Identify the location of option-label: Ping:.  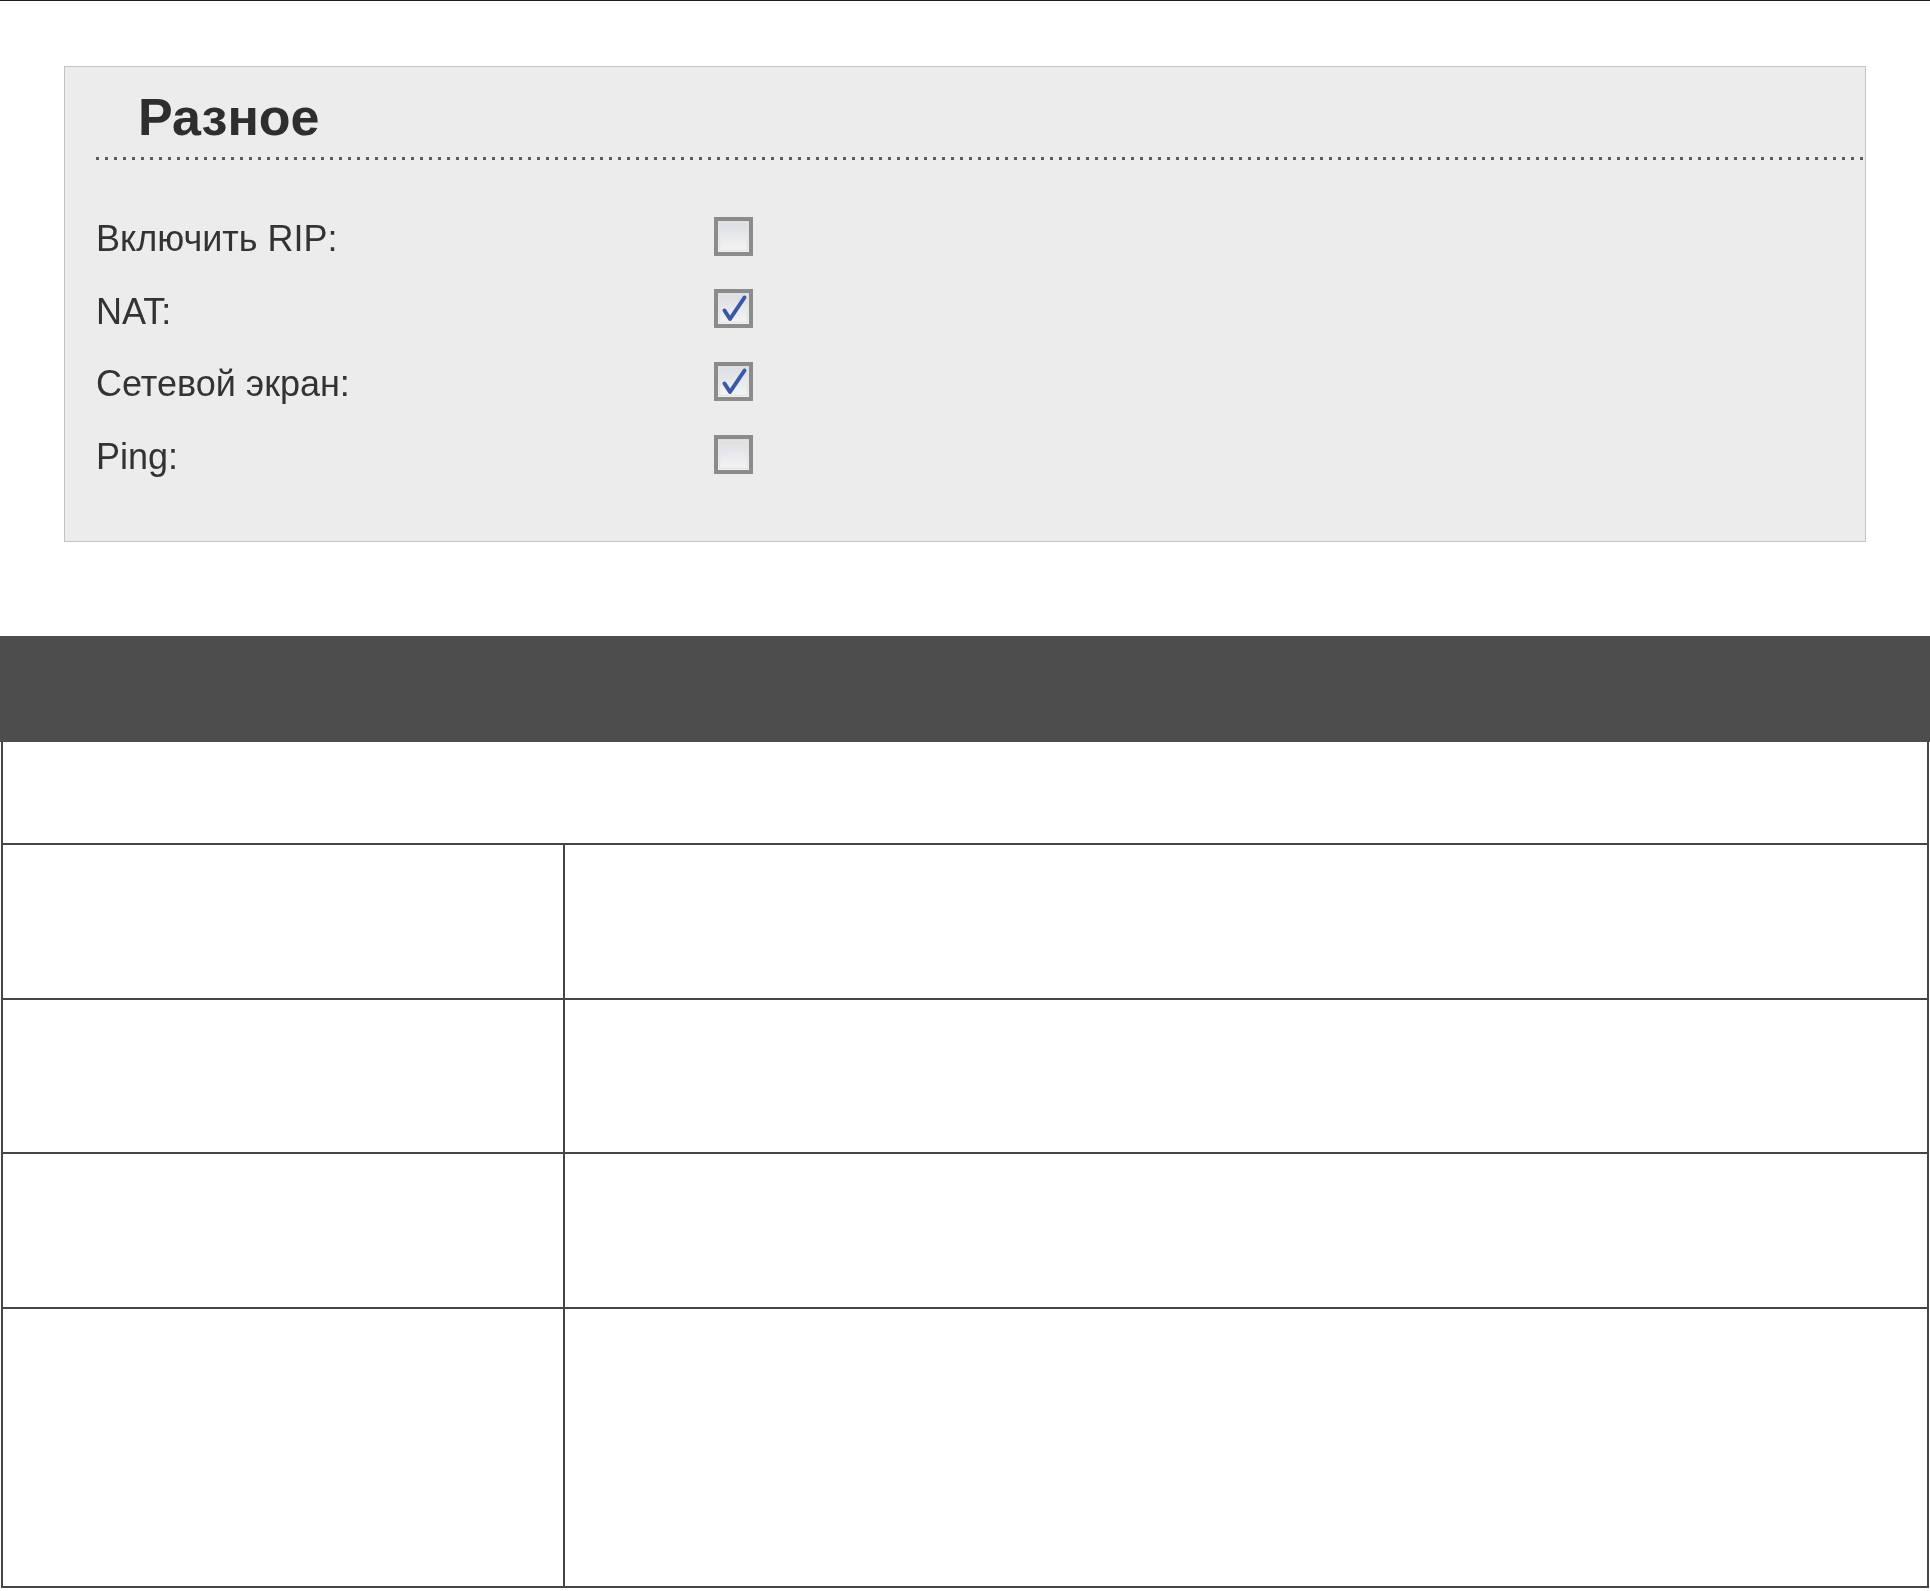
(138, 457).